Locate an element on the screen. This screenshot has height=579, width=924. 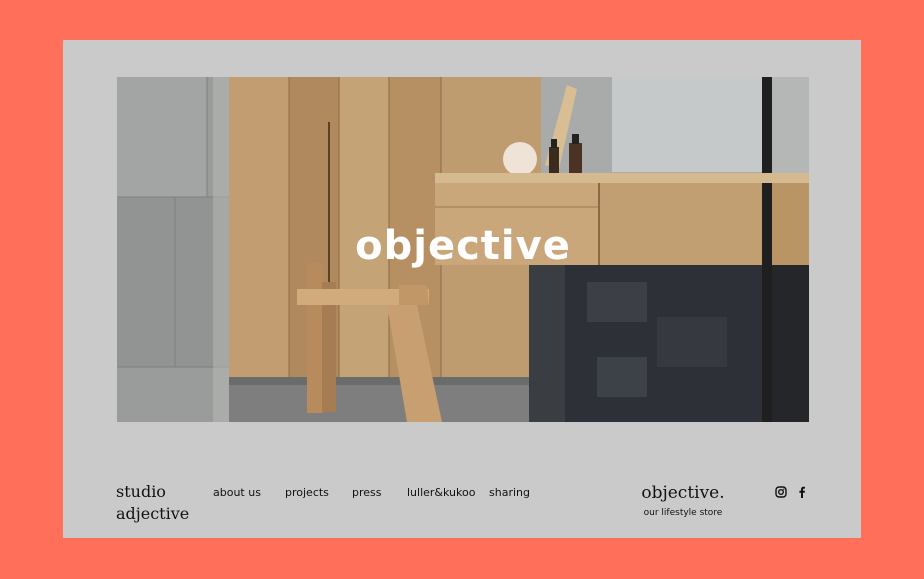
nav-projects: projects is located at coordinates (307, 492).